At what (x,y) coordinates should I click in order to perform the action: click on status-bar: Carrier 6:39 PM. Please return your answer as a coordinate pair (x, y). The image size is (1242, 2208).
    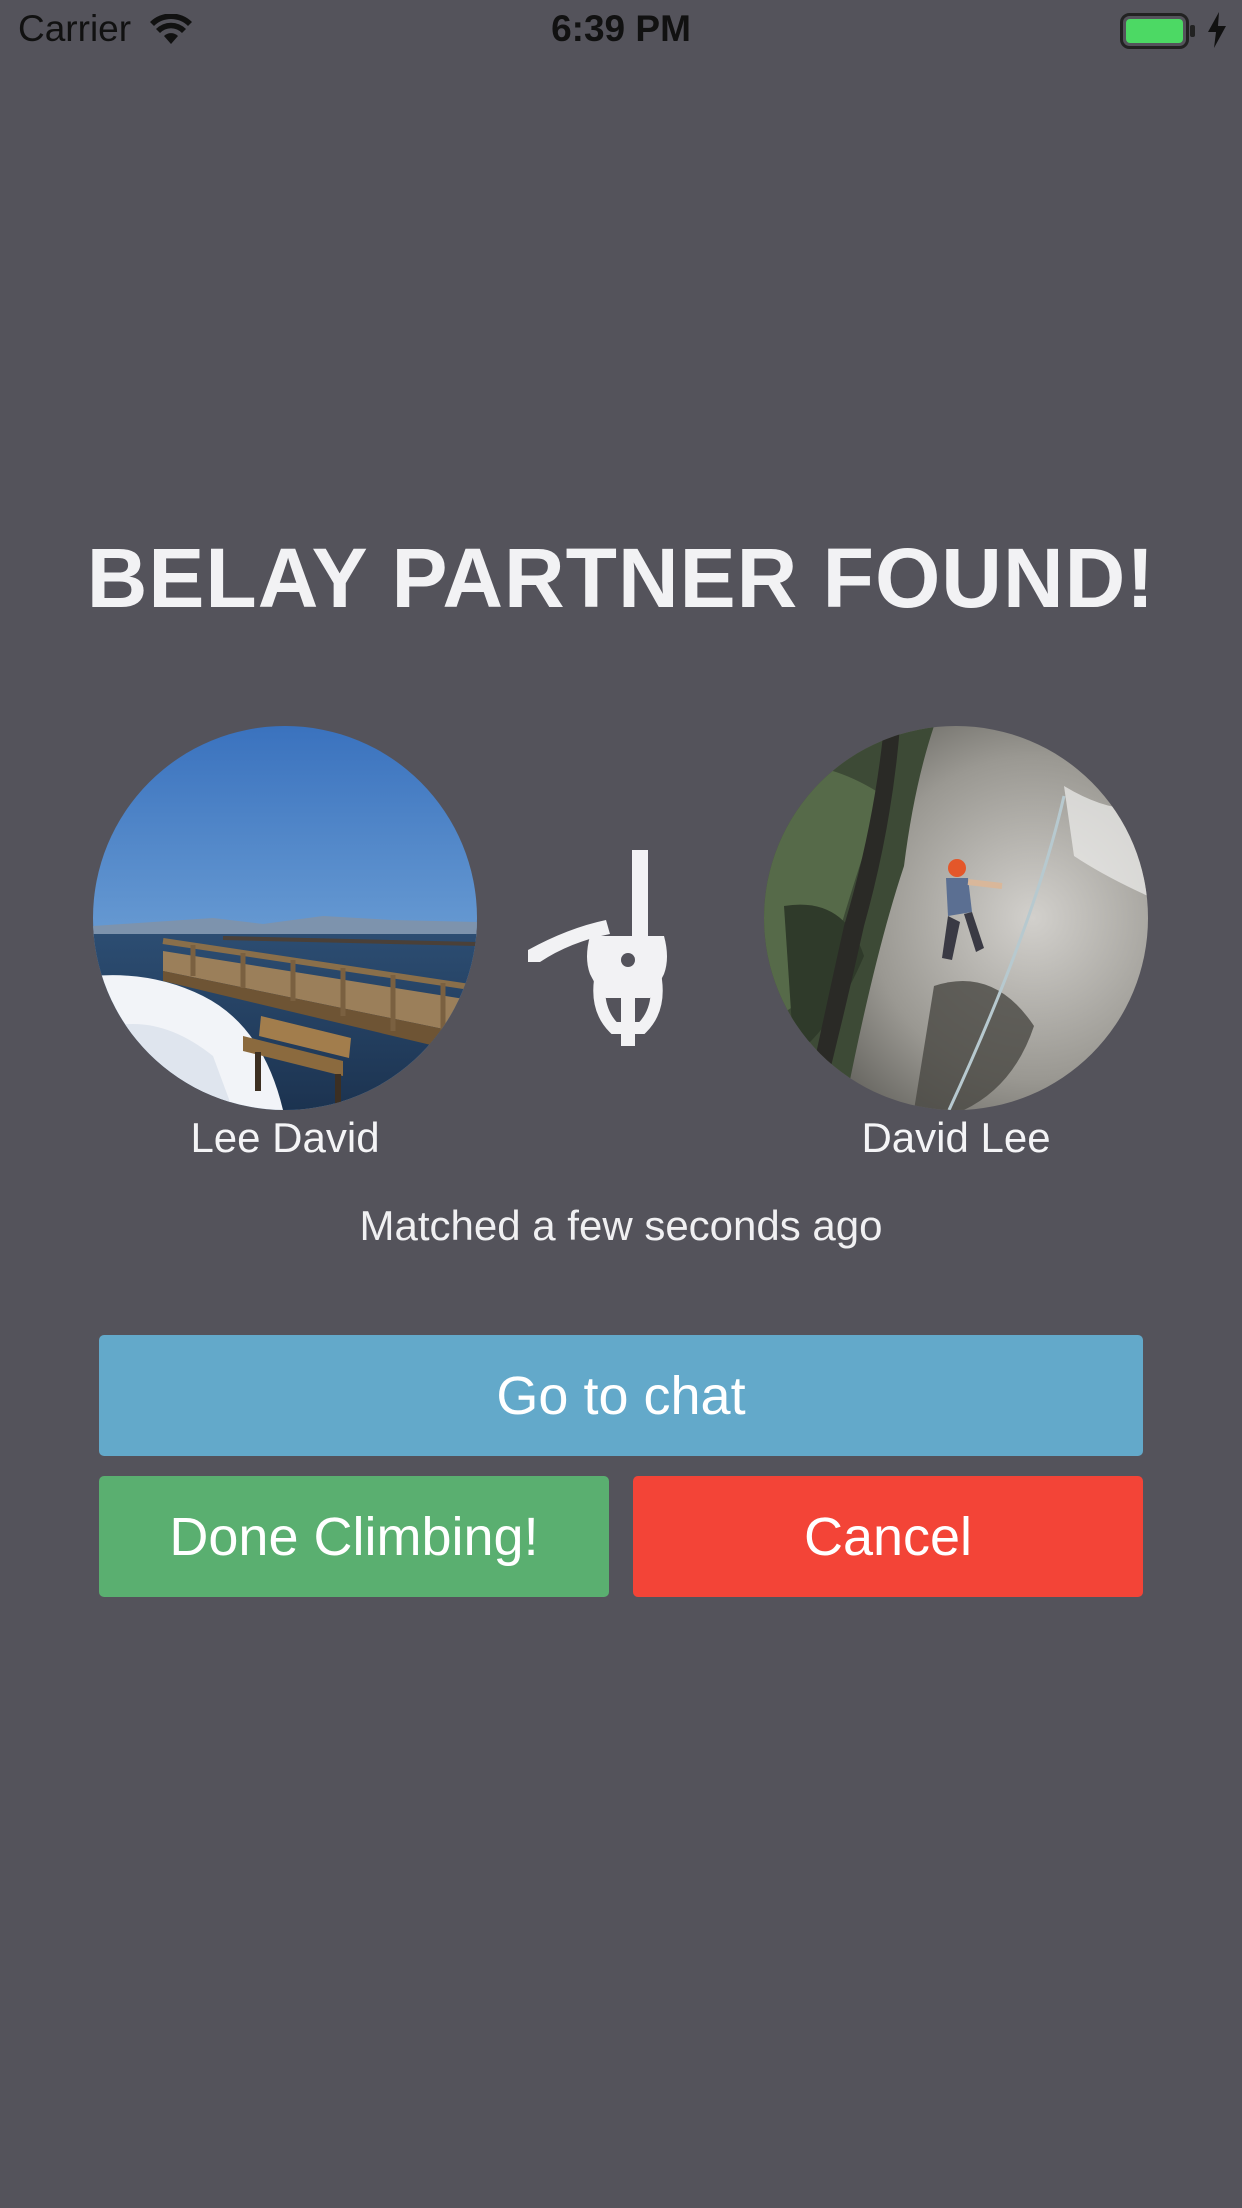
    Looking at the image, I should click on (621, 31).